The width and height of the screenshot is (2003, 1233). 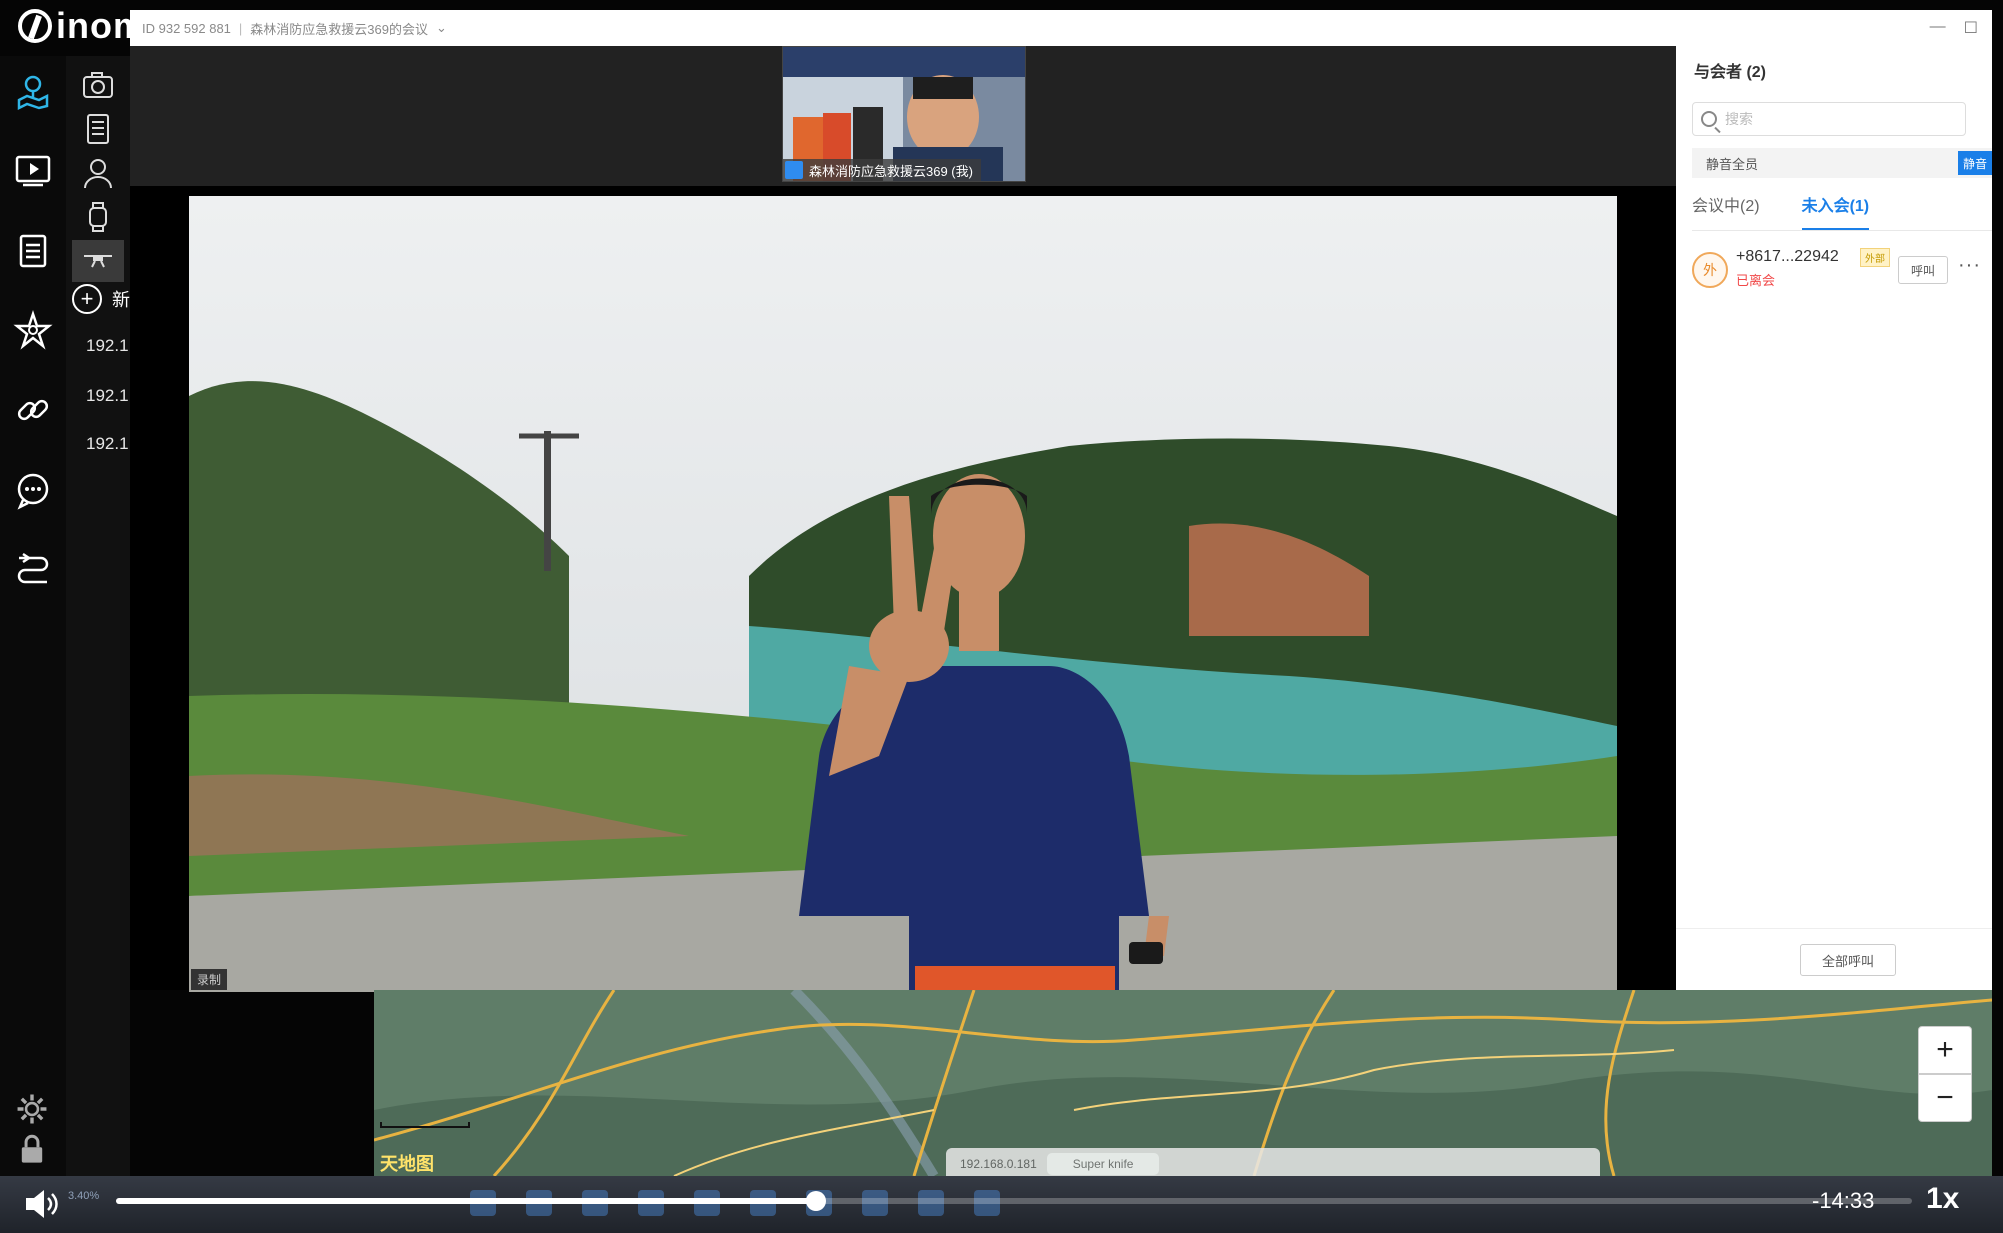 I want to click on user-avatar-icon, so click(x=794, y=170).